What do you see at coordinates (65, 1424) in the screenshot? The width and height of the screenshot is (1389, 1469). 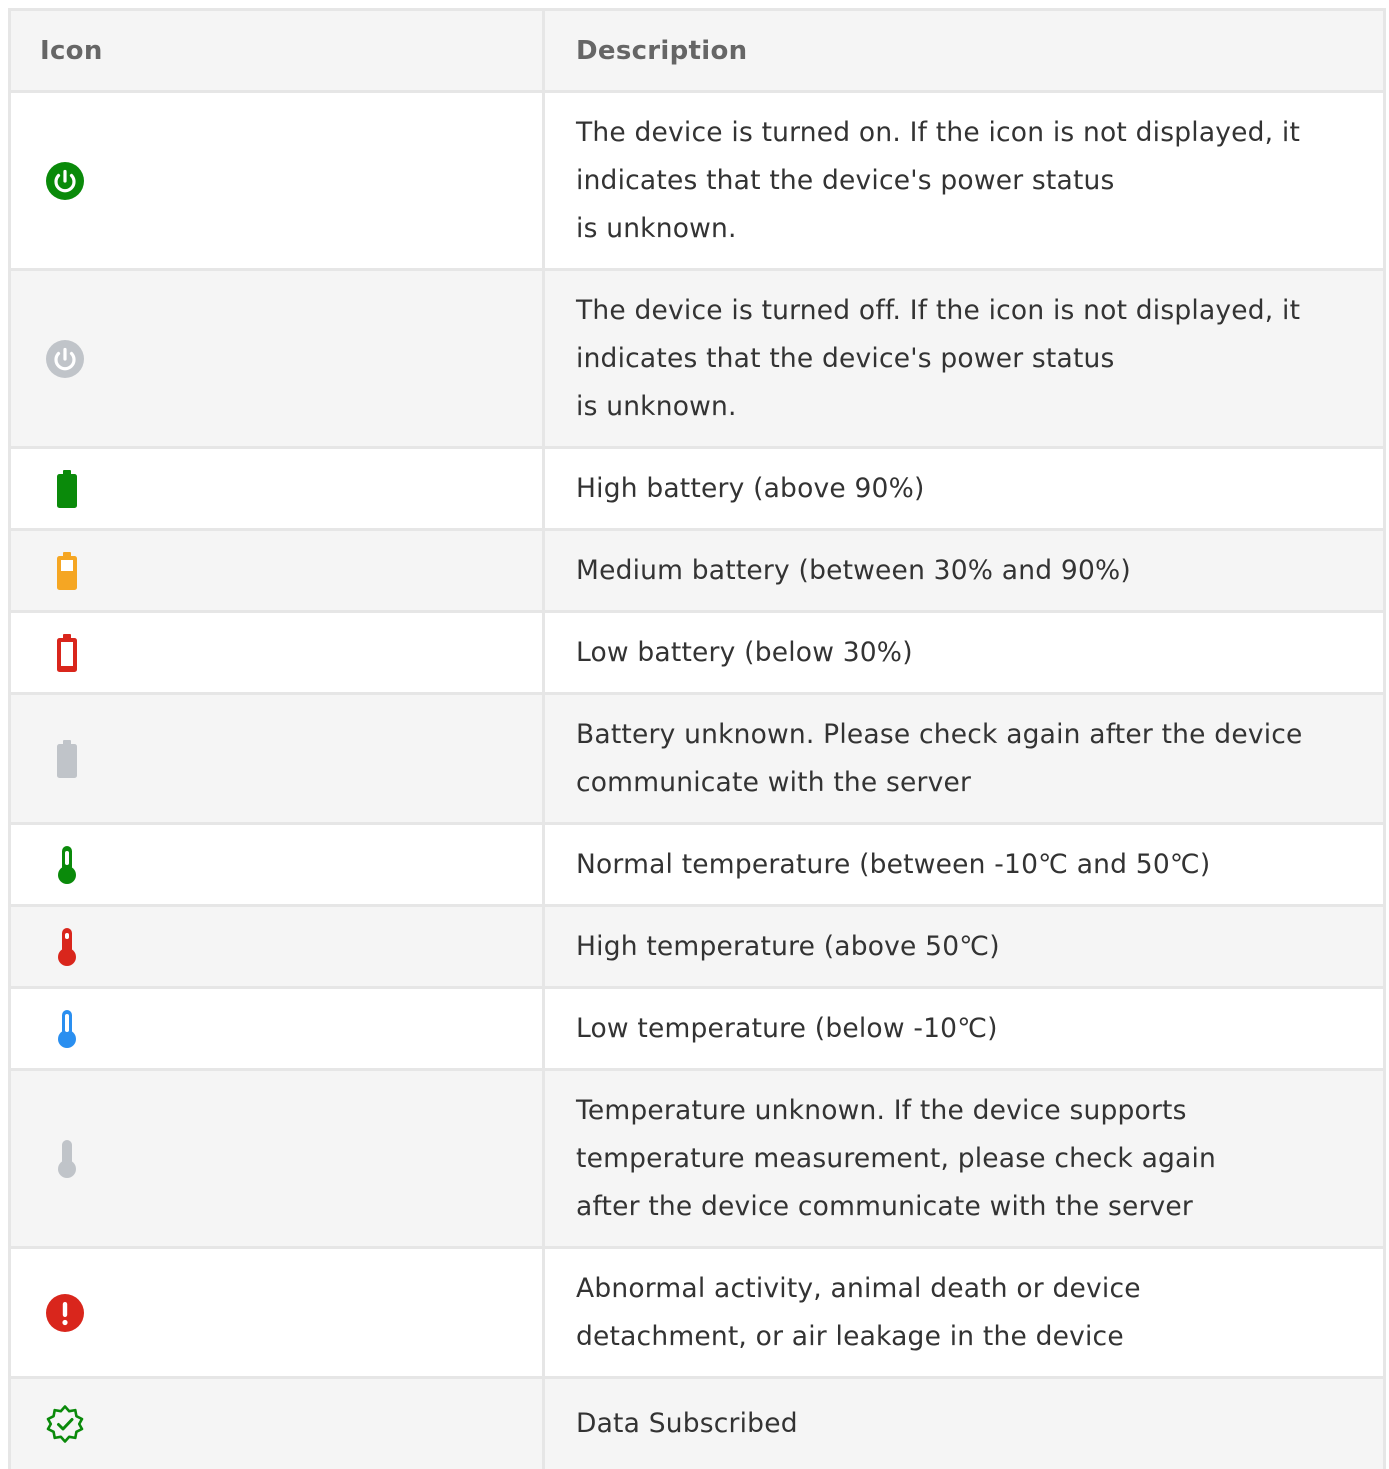 I see `data-subscribed-icon` at bounding box center [65, 1424].